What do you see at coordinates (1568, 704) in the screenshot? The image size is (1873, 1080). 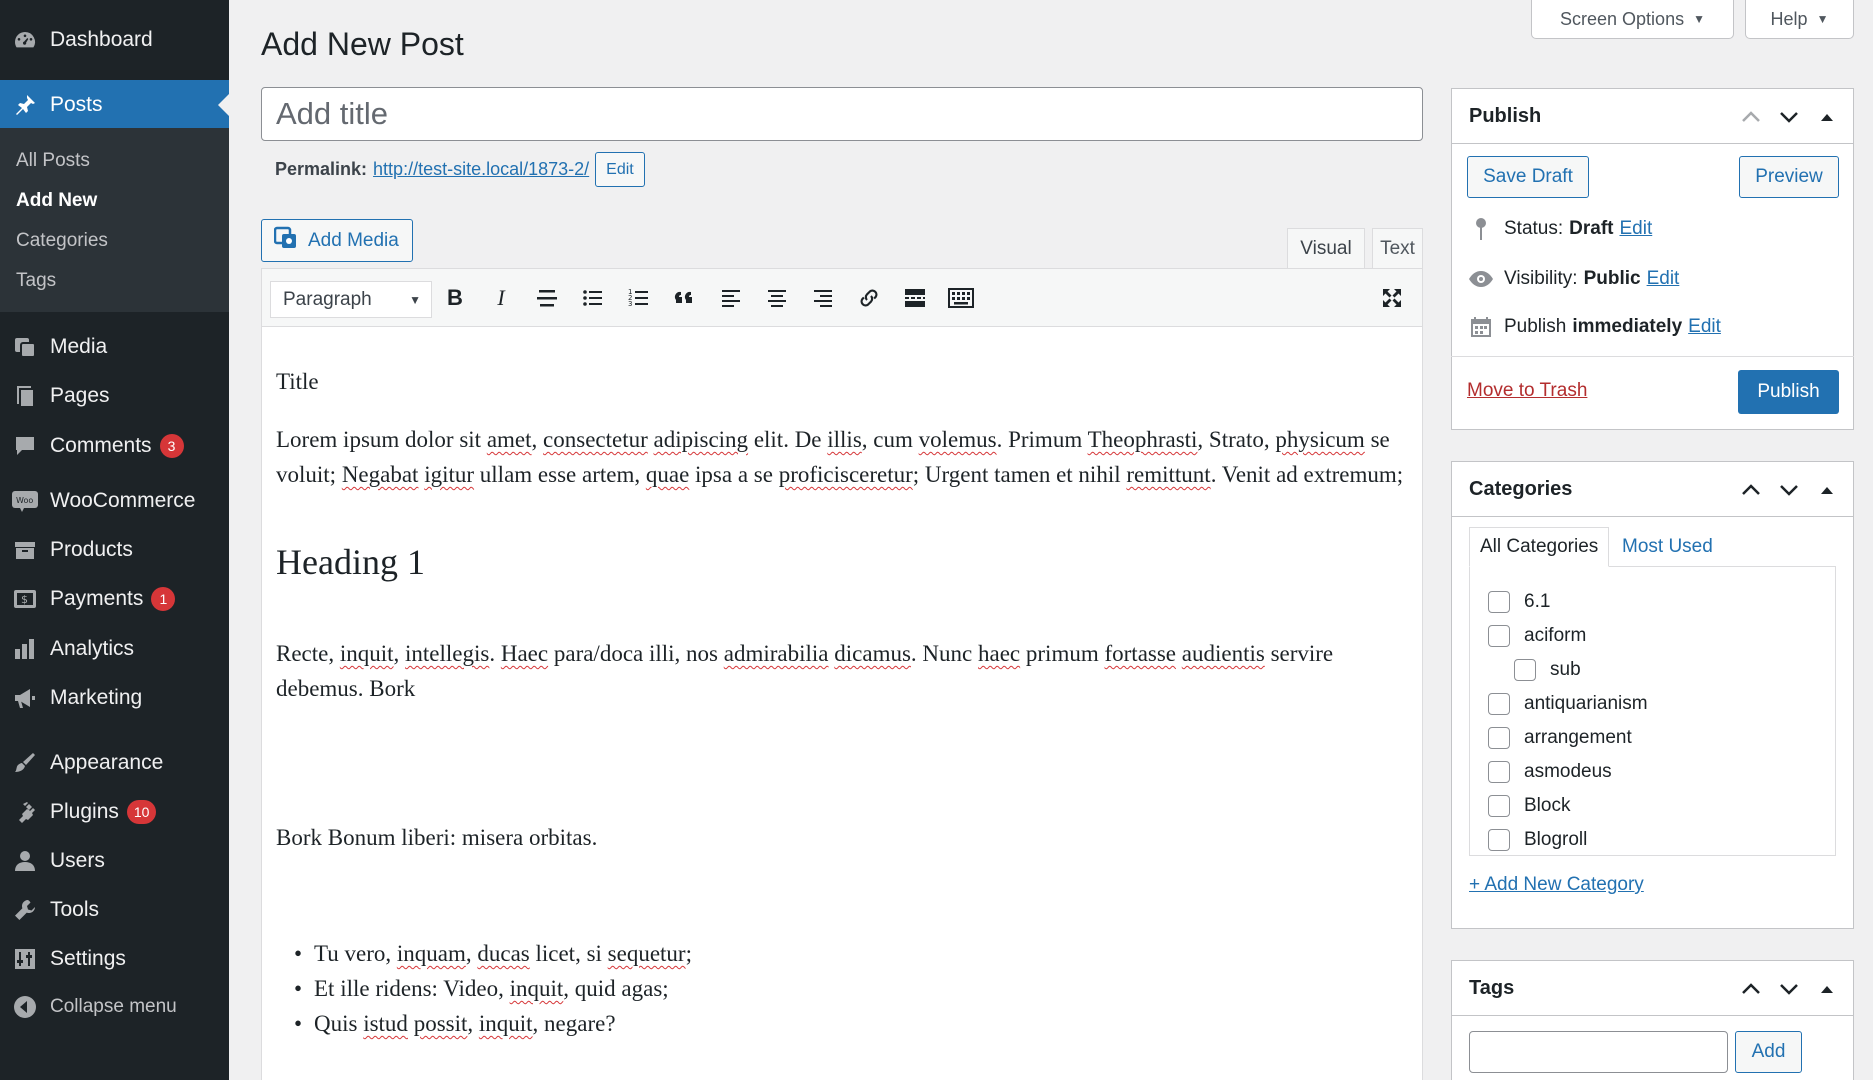 I see `category-item: antiquarianism` at bounding box center [1568, 704].